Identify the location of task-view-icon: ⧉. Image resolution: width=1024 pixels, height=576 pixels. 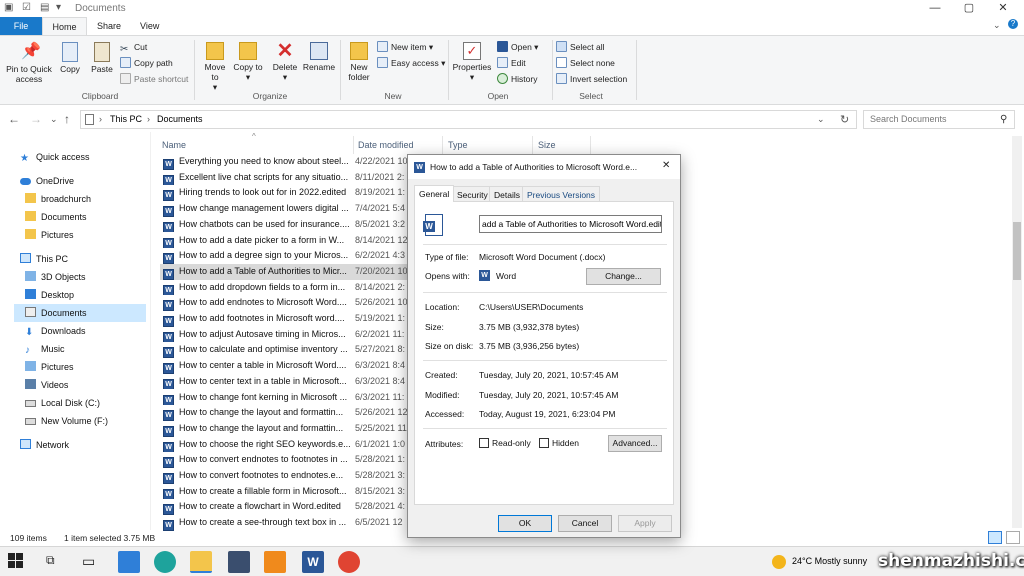
(50, 560).